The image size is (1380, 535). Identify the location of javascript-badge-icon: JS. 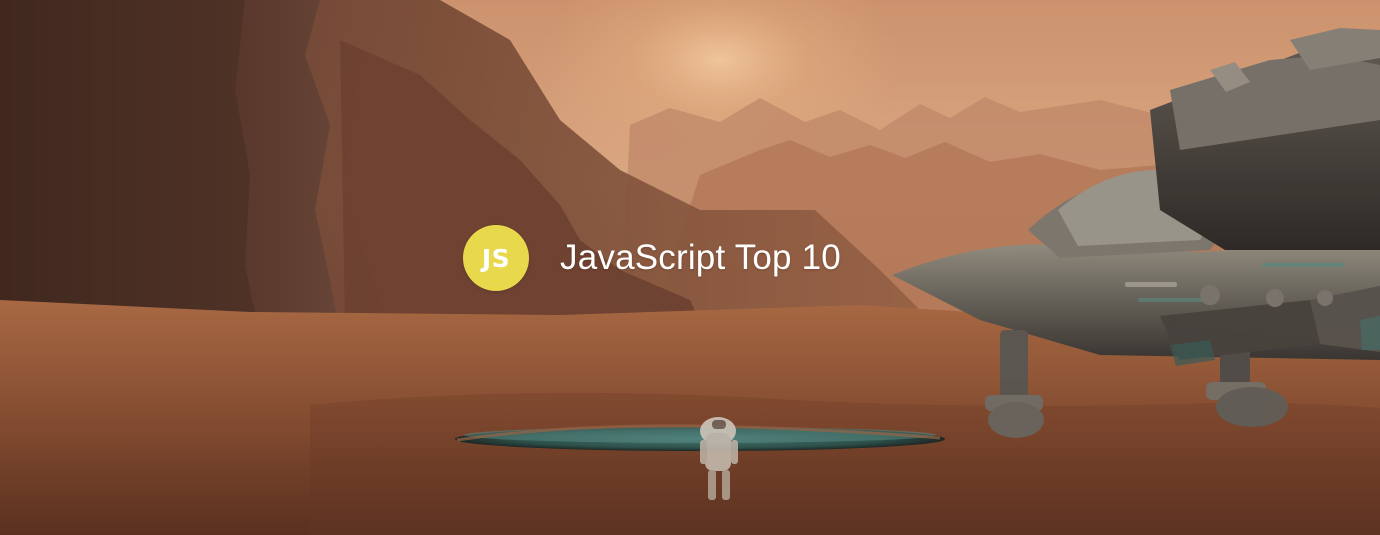
(496, 258).